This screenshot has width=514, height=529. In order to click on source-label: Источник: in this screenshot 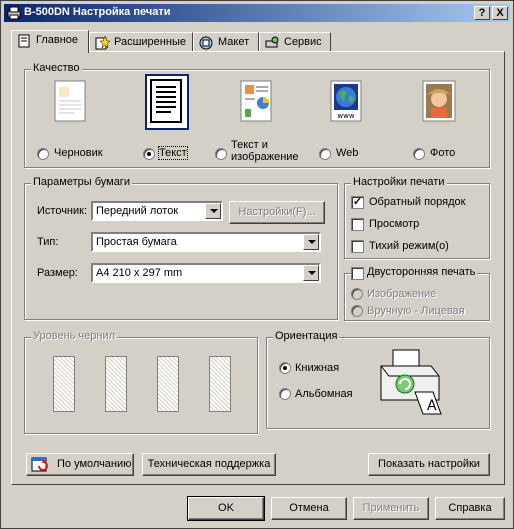, I will do `click(62, 211)`.